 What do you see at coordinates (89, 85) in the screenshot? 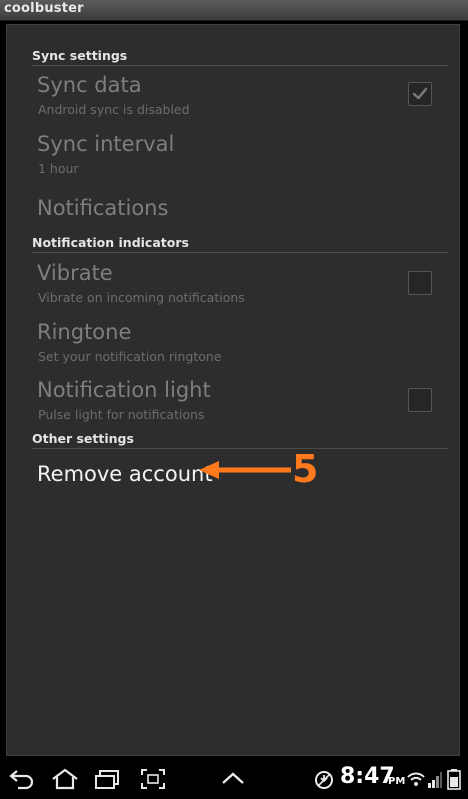
I see `pref-sync-data-title: Sync data` at bounding box center [89, 85].